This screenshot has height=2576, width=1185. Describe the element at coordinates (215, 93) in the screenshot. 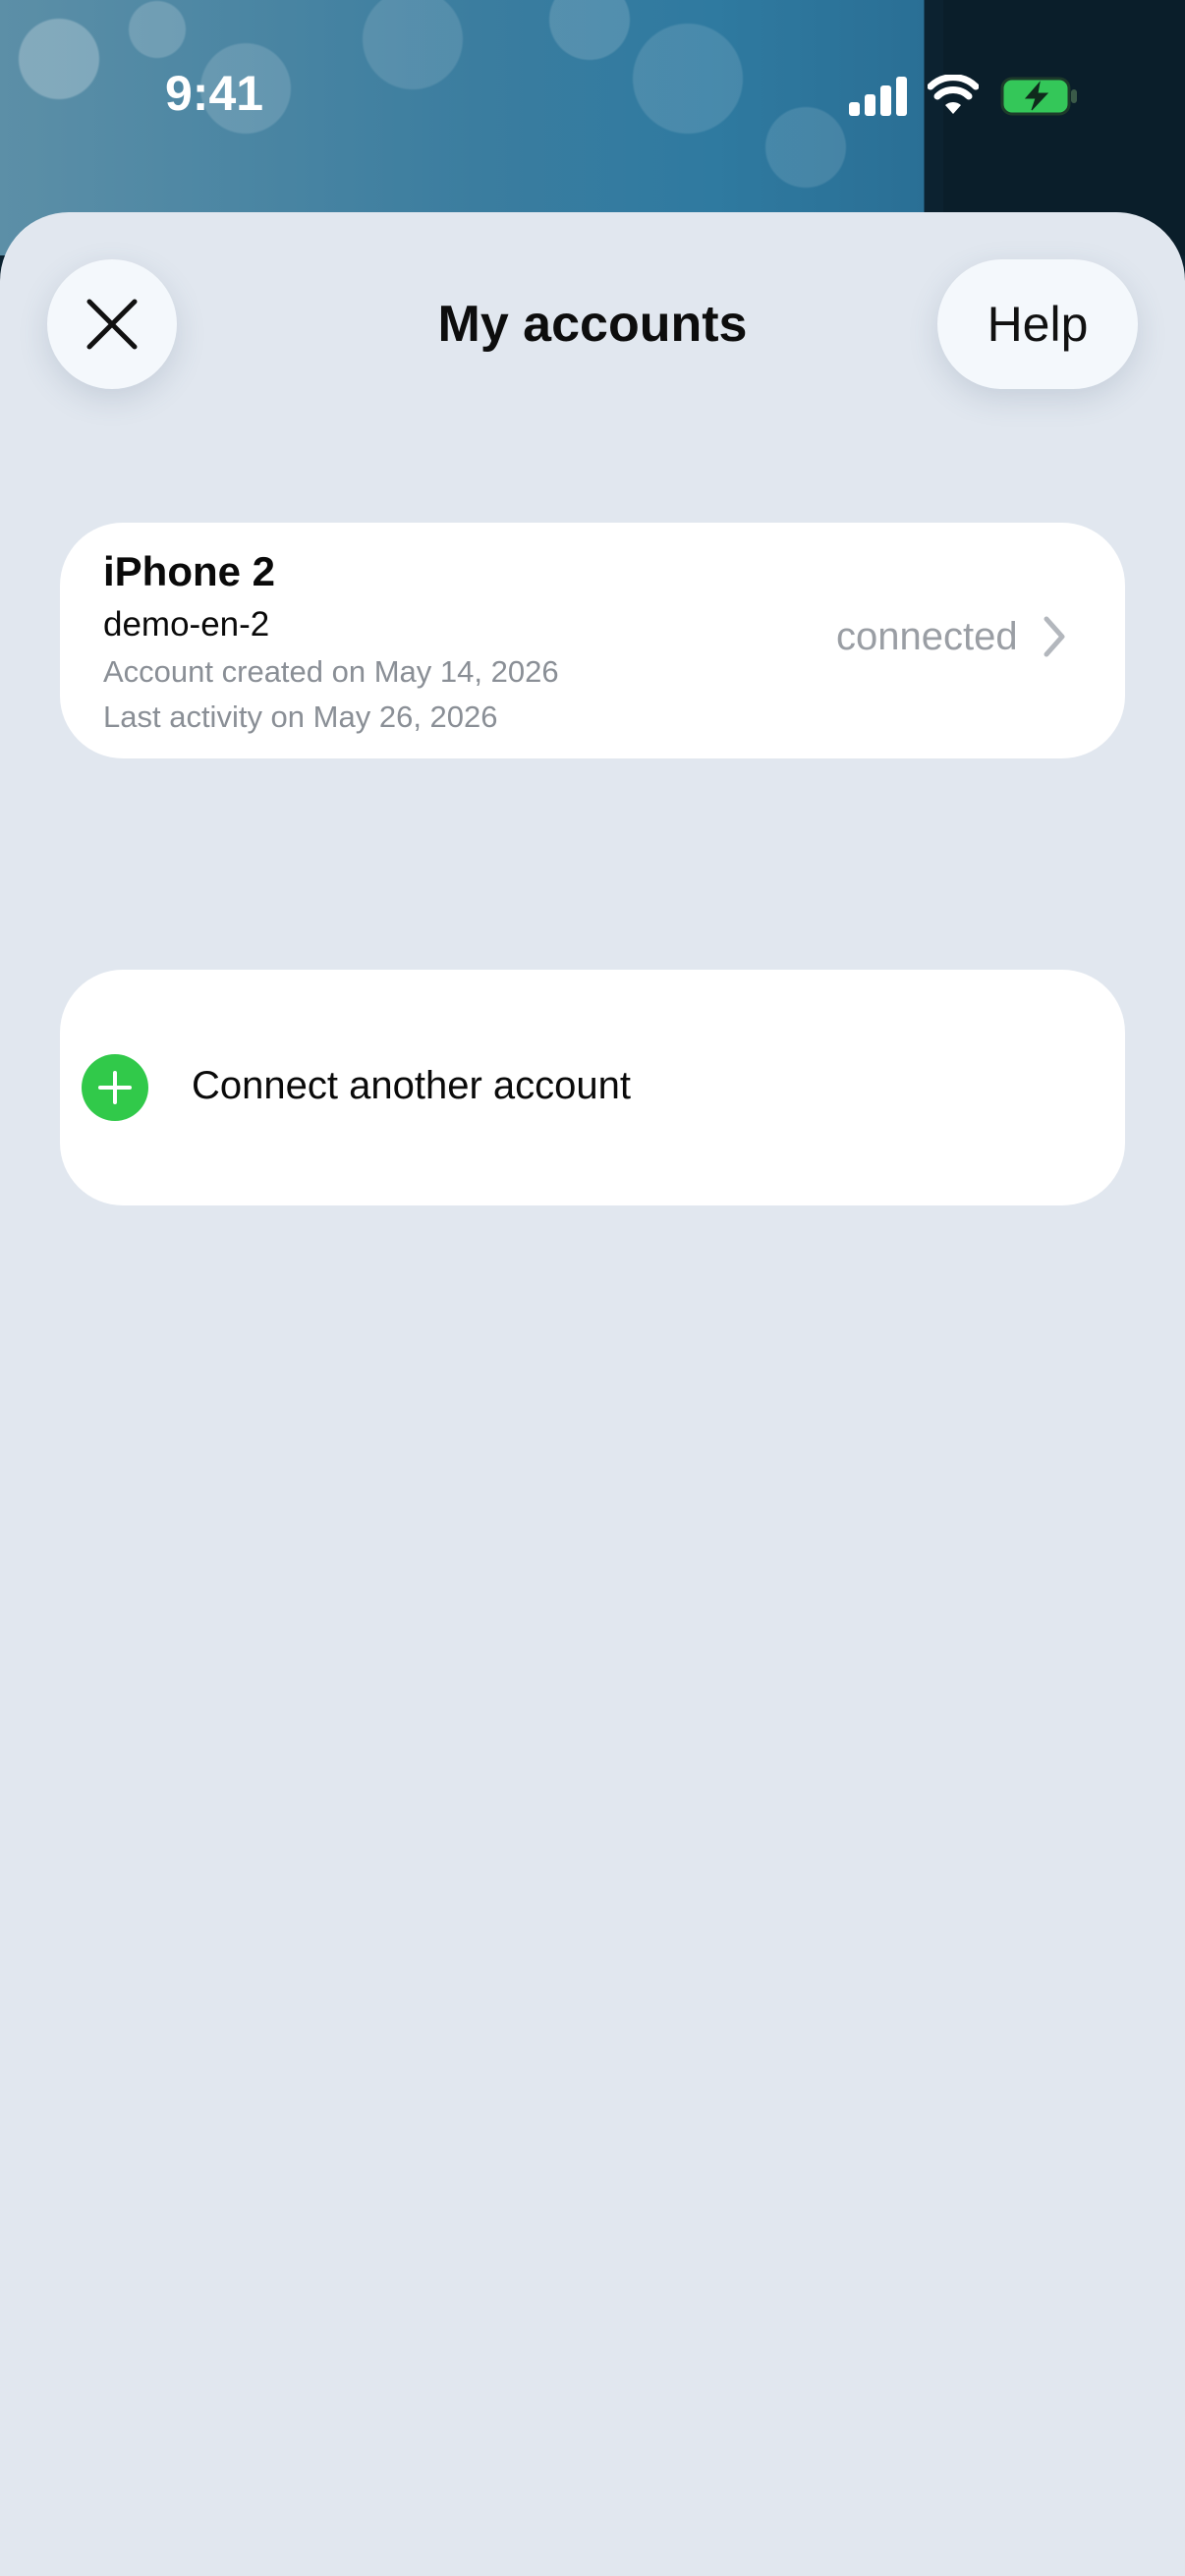

I see `status-time: 9:41` at that location.